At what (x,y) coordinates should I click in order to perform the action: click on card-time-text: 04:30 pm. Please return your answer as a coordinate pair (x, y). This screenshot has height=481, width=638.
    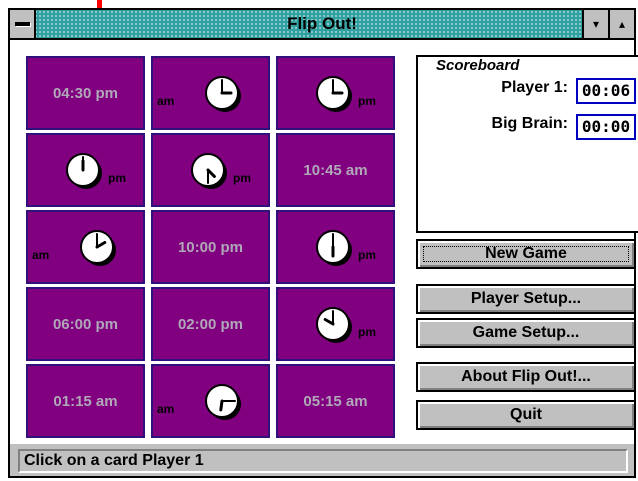
    Looking at the image, I should click on (85, 93).